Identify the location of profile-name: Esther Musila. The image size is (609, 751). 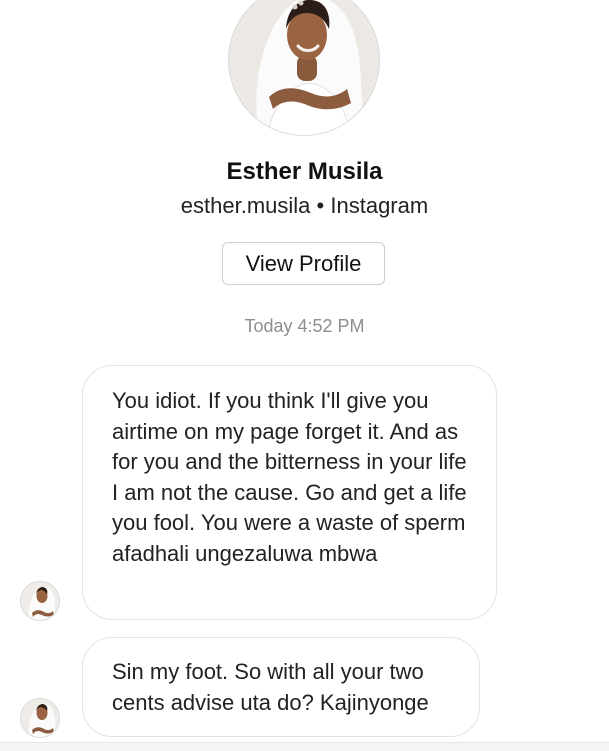
(304, 171).